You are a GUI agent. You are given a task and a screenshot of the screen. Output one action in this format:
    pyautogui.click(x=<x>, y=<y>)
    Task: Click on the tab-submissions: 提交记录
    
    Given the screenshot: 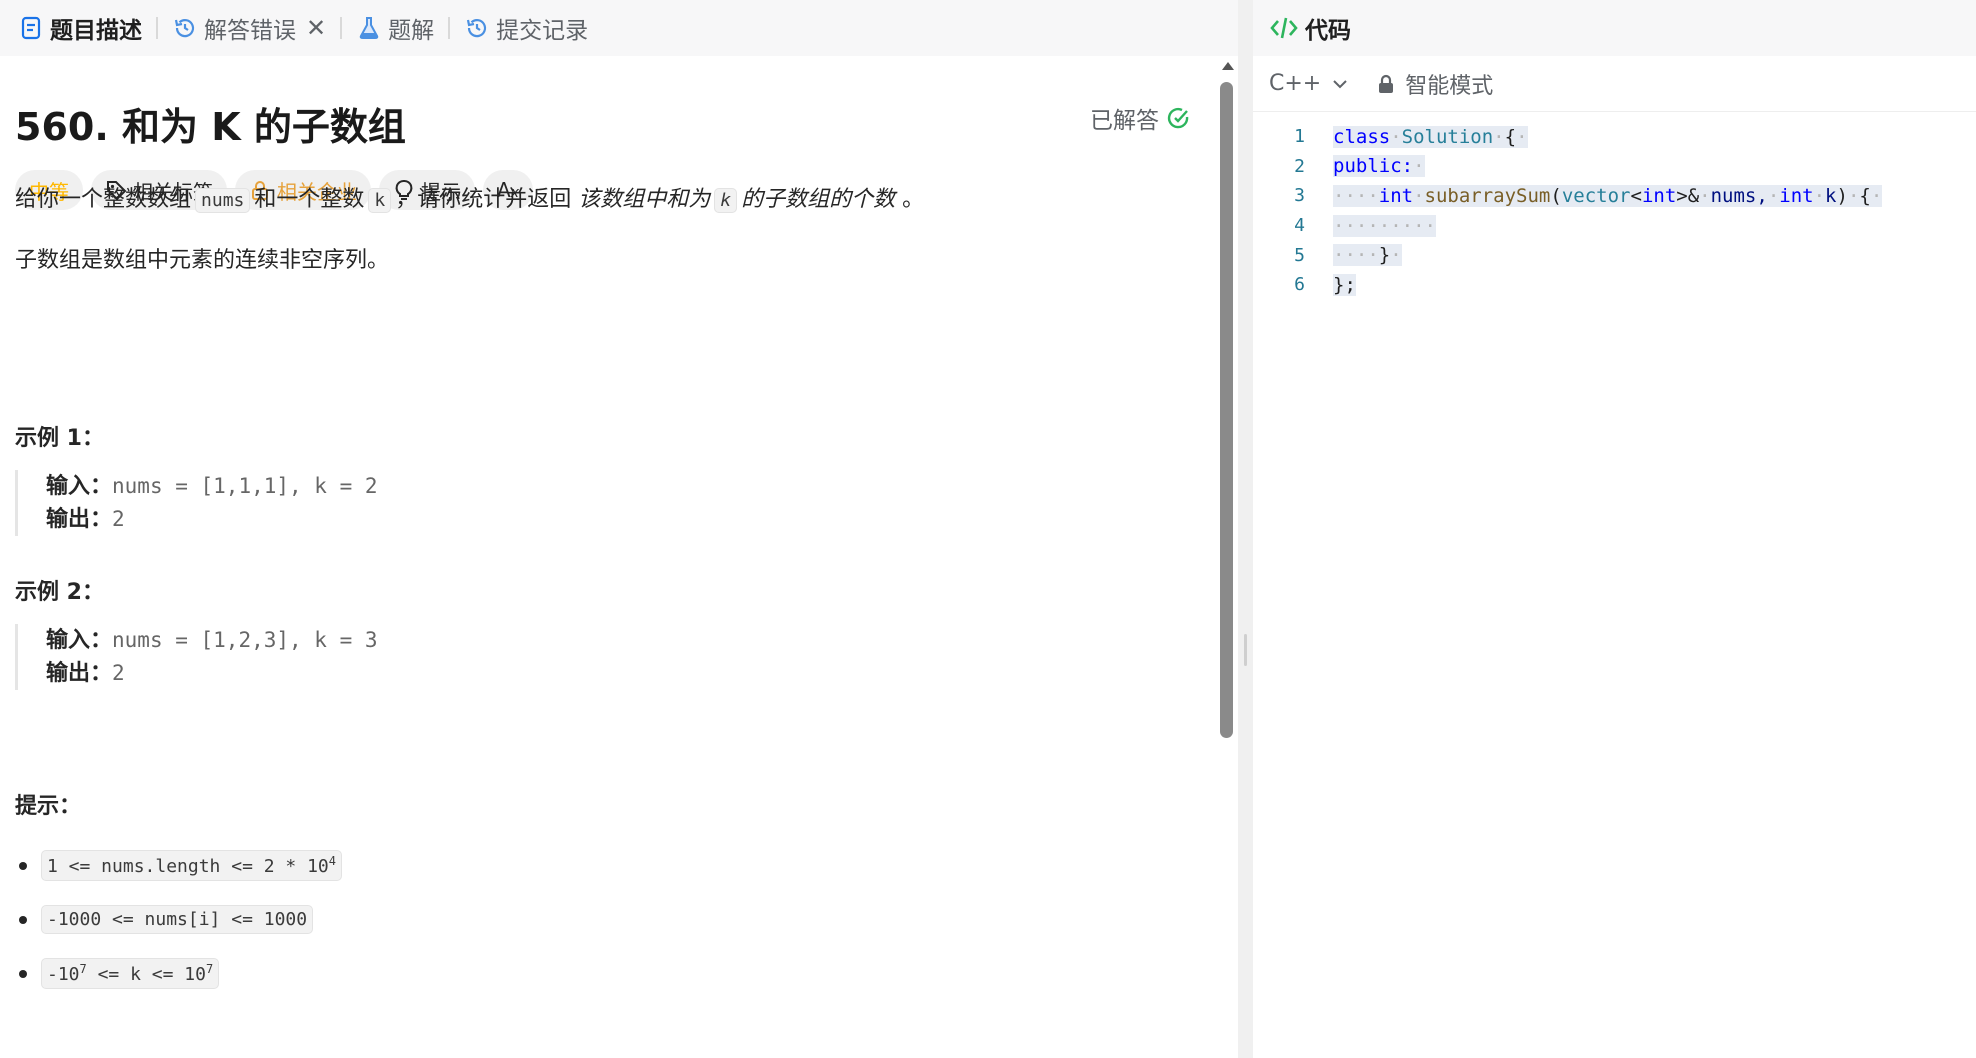 What is the action you would take?
    pyautogui.click(x=526, y=28)
    